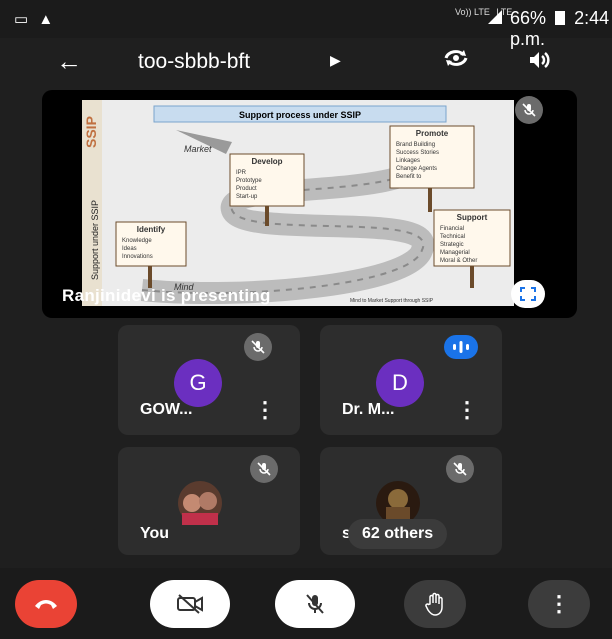 The width and height of the screenshot is (612, 639). I want to click on more-vert-icon: ⋮, so click(559, 603).